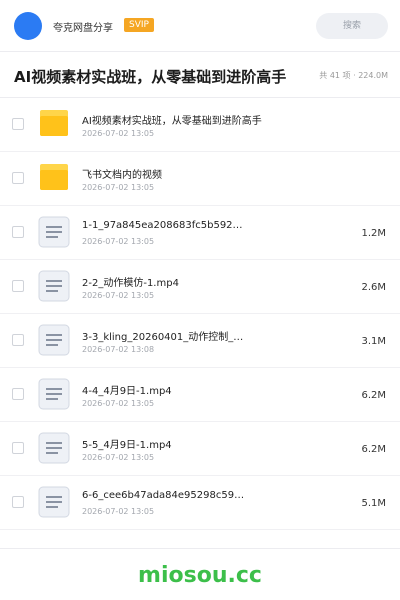 The image size is (400, 600). What do you see at coordinates (200, 287) in the screenshot?
I see `list-item: 2-2_动作模仿-1.mp4 2026-07-02 13:05 2.6M` at bounding box center [200, 287].